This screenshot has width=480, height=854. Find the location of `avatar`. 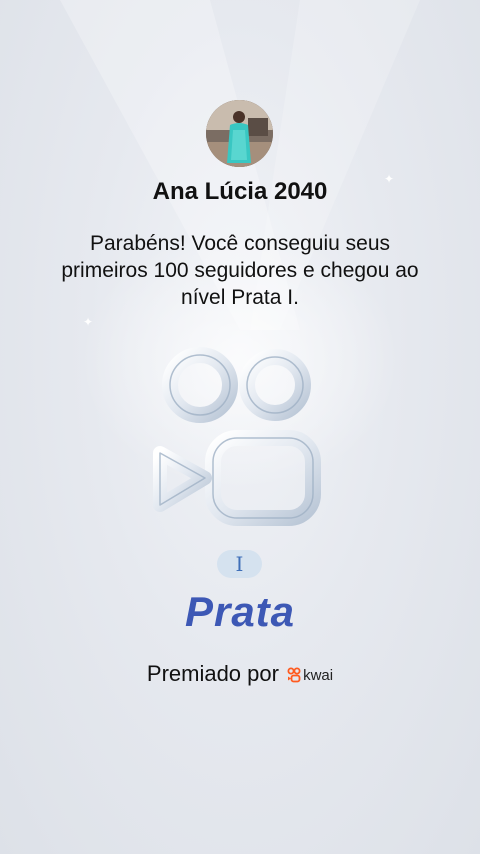

avatar is located at coordinates (239, 133).